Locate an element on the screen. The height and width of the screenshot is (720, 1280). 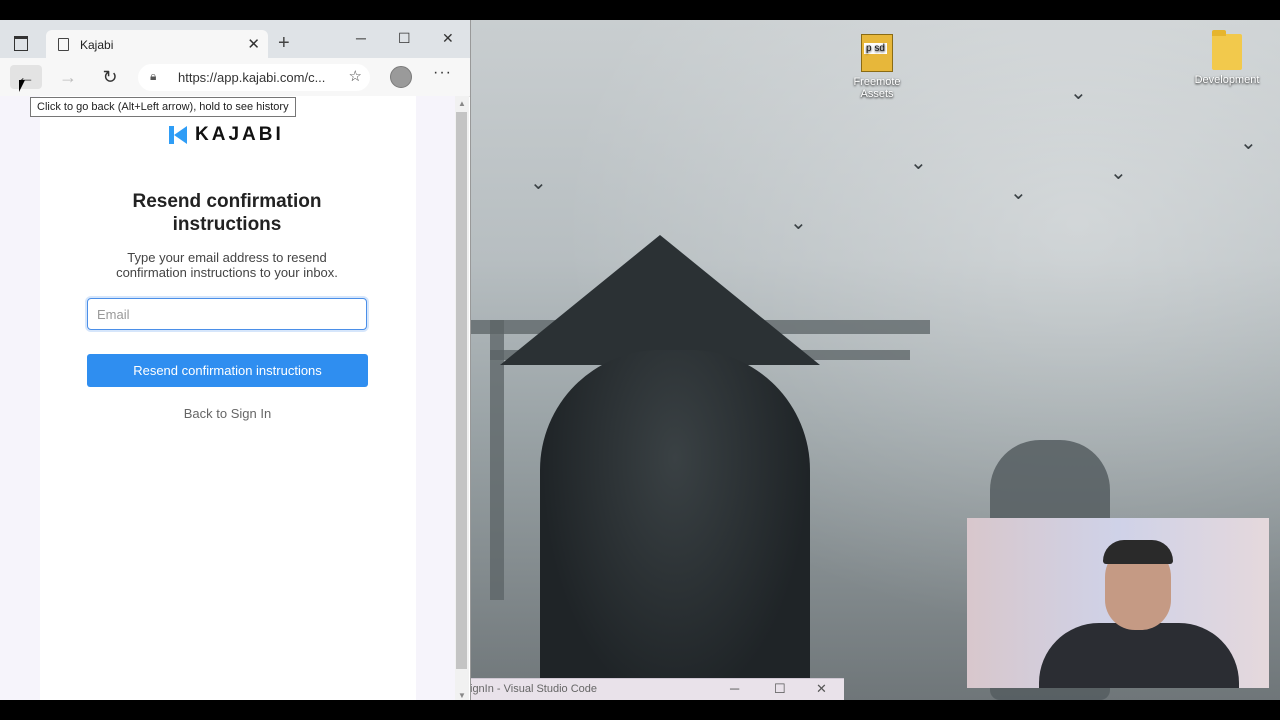
close-window-icon: ✕ is located at coordinates (448, 38).